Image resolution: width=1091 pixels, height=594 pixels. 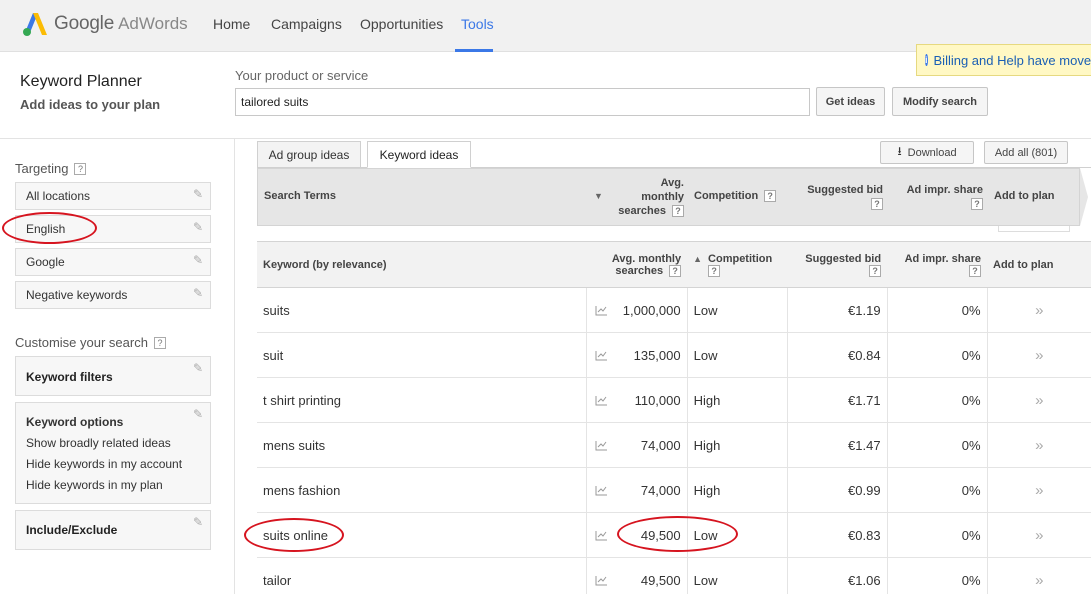 I want to click on avg-header-line2: searches?, so click(x=637, y=270).